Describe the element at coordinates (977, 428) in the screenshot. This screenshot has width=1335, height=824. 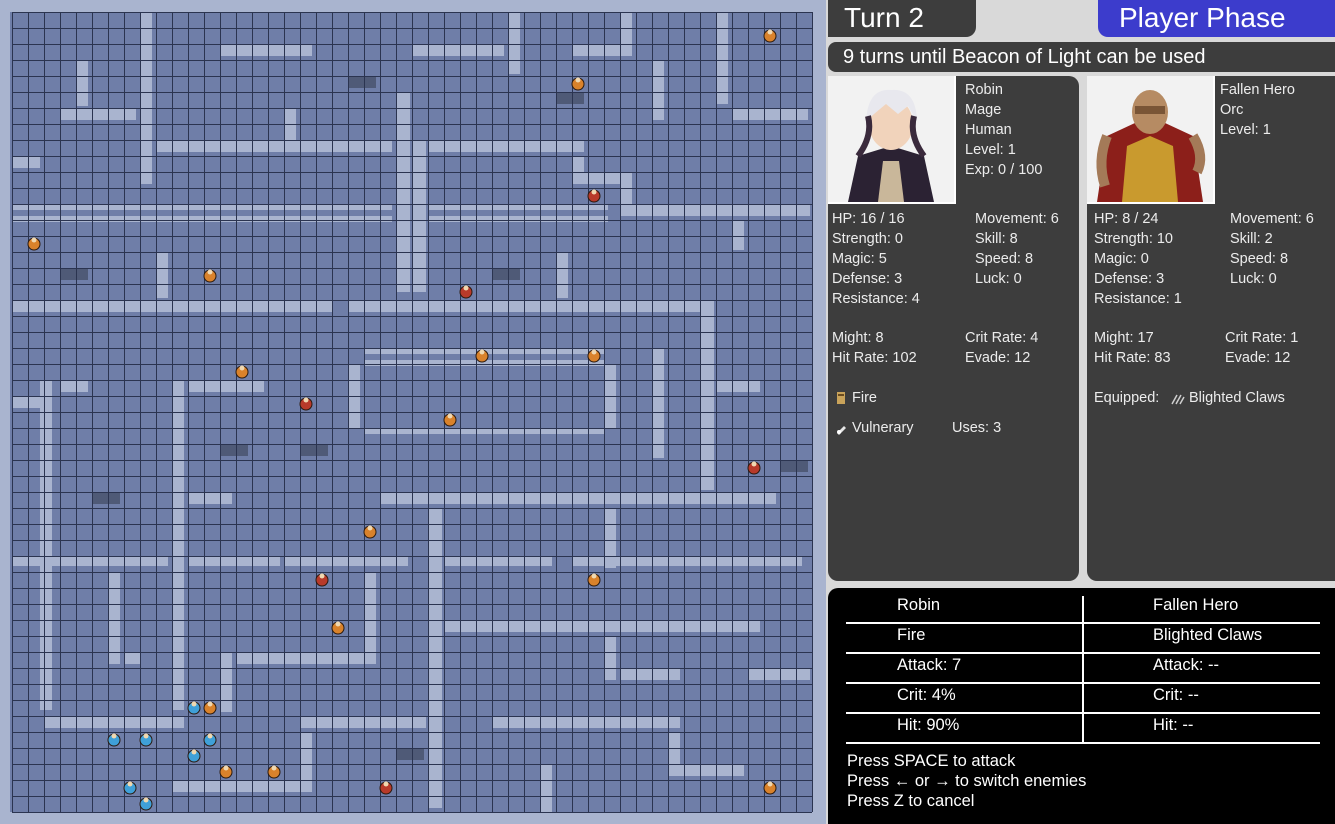
I see `item-uses: Uses: 3` at that location.